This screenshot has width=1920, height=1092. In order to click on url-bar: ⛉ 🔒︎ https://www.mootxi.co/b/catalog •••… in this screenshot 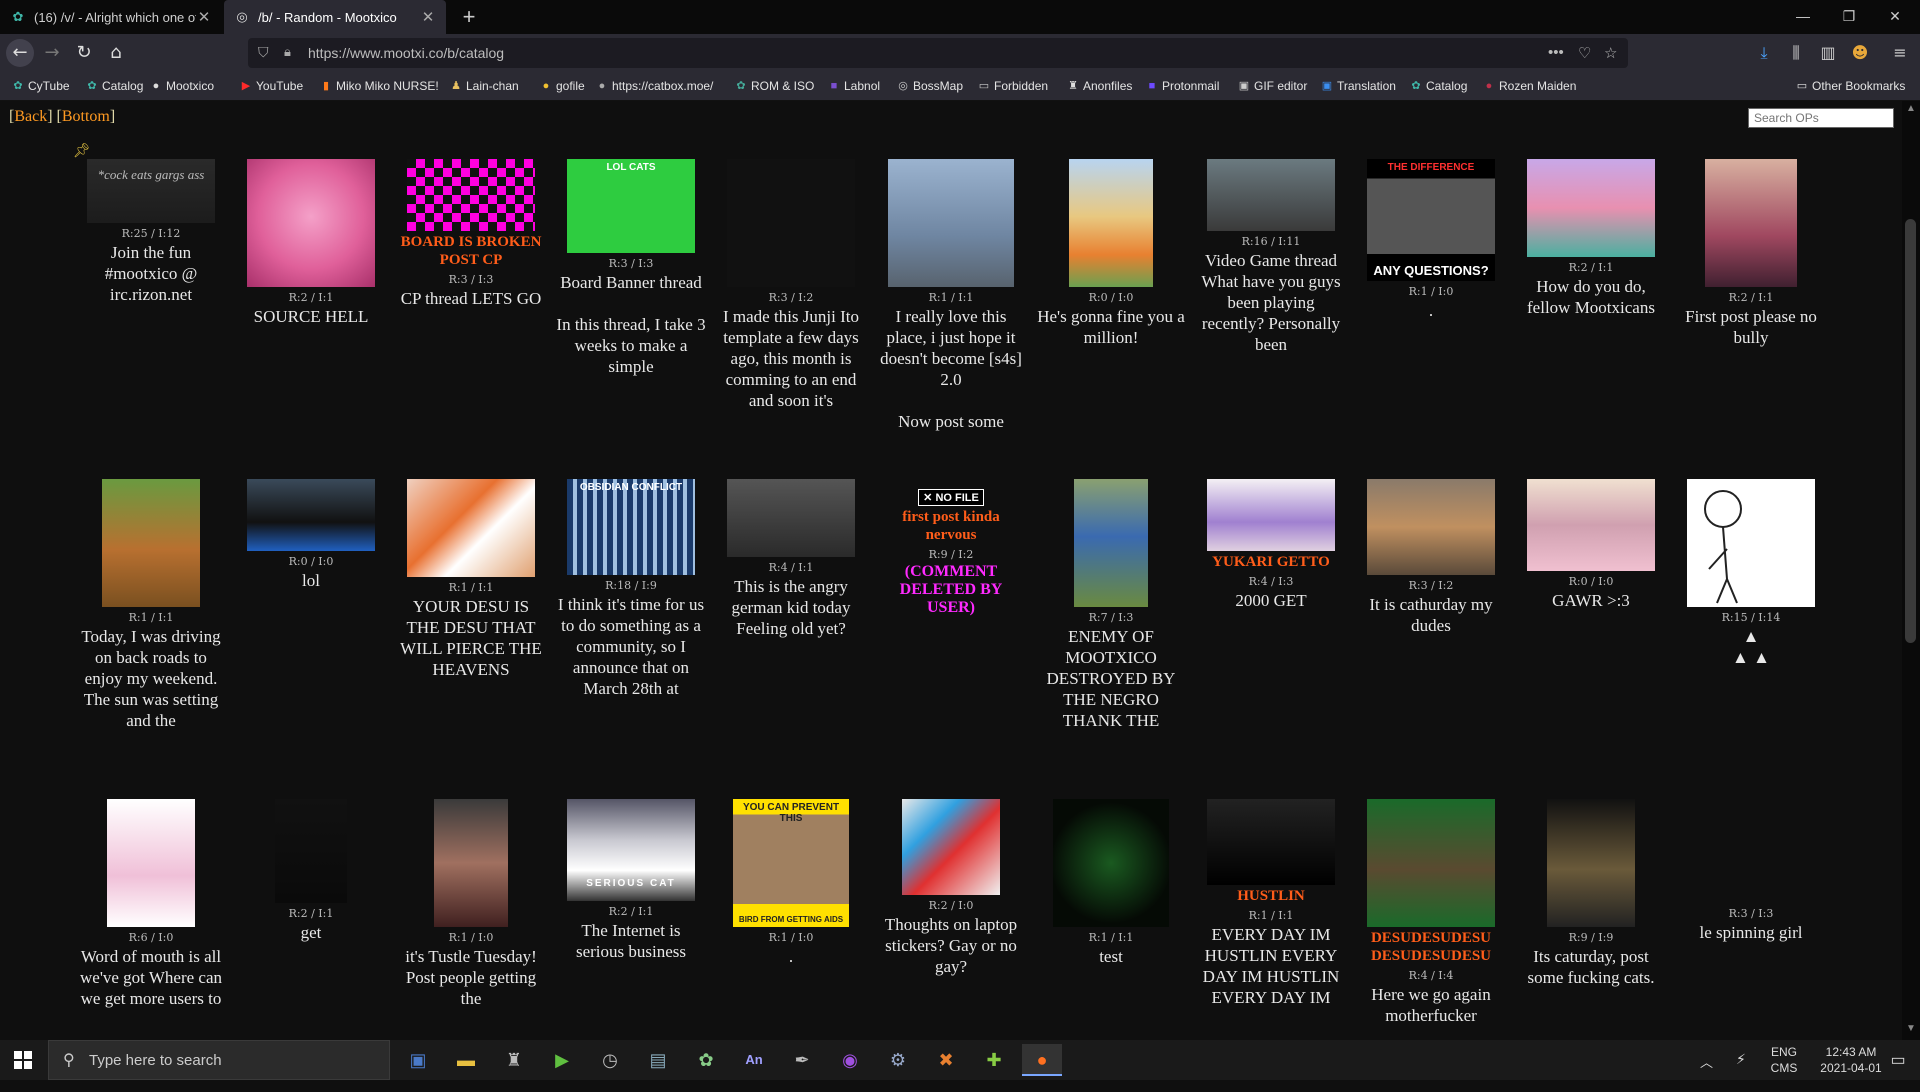, I will do `click(938, 53)`.